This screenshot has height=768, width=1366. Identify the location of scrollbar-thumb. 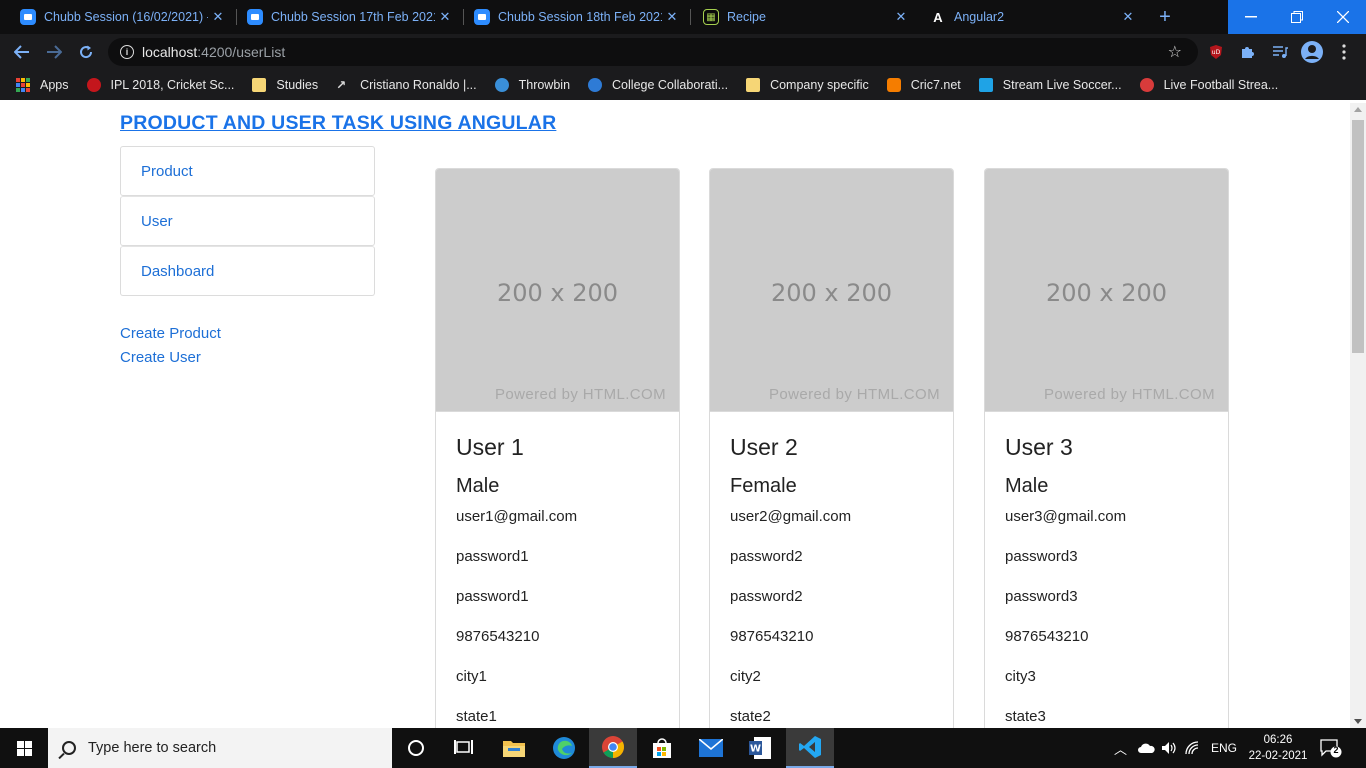
(1358, 236).